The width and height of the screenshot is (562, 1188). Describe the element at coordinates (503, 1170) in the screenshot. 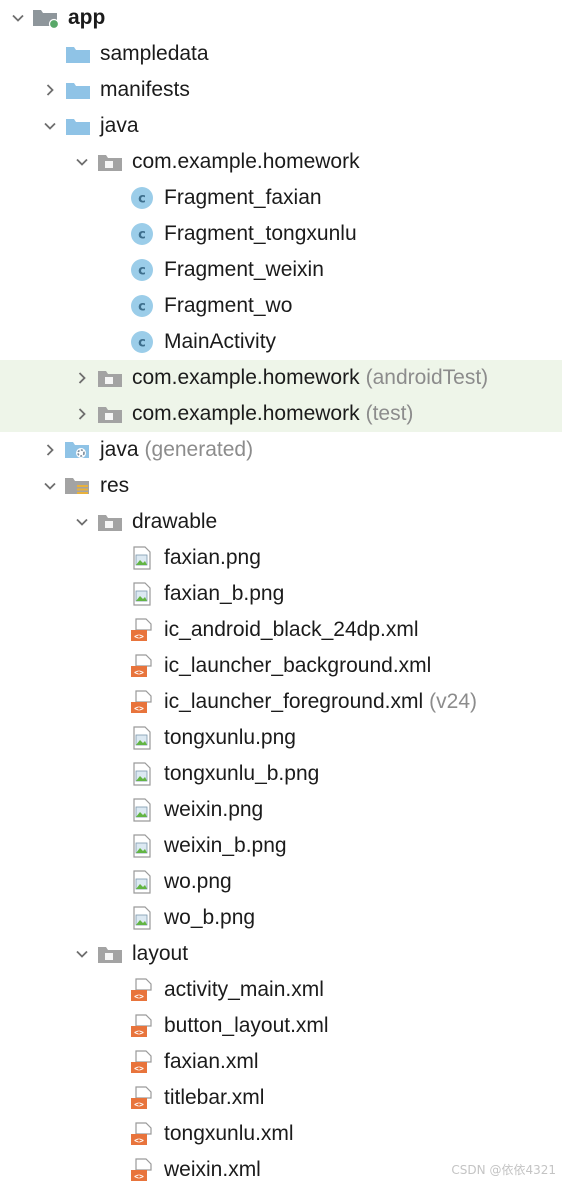

I see `watermark: CSDN @依依4321` at that location.